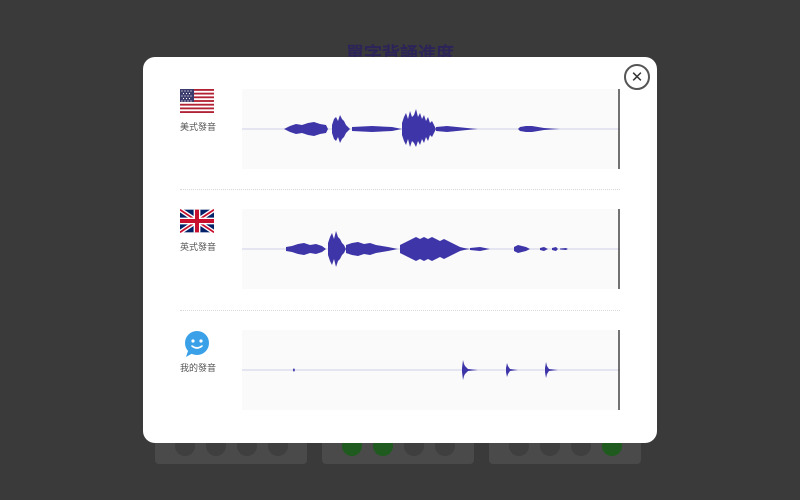  I want to click on uk-flag-icon, so click(197, 222).